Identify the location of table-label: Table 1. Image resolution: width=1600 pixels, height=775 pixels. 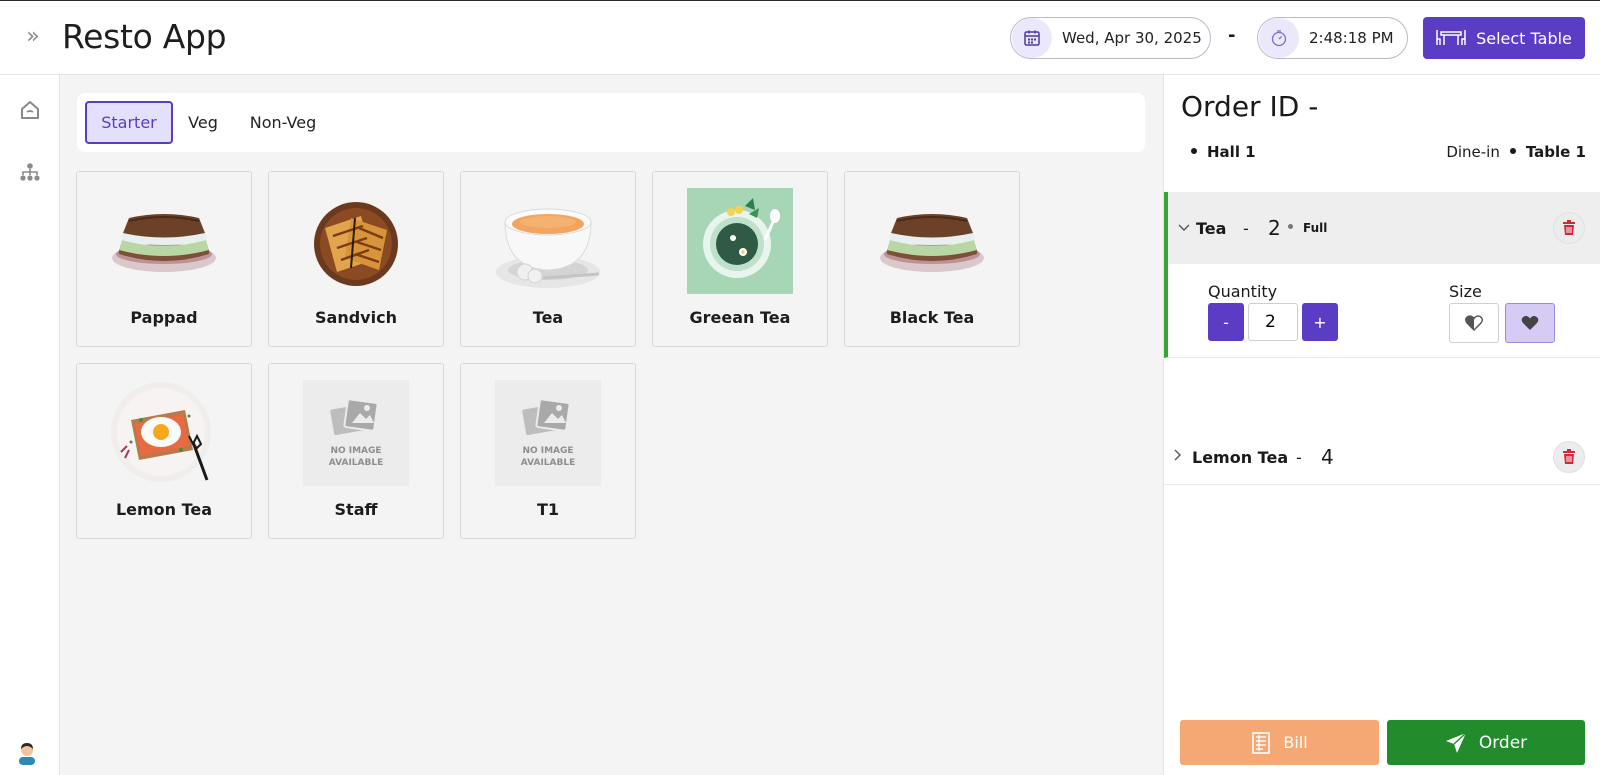
(1547, 152).